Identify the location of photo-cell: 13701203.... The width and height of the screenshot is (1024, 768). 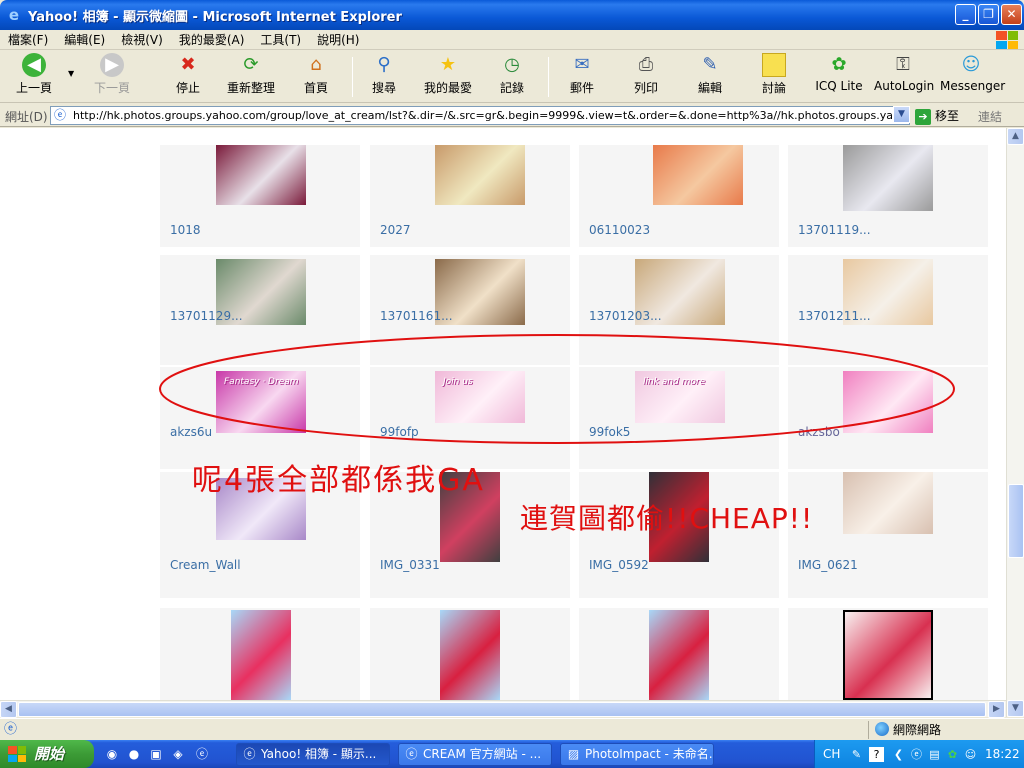
(679, 310).